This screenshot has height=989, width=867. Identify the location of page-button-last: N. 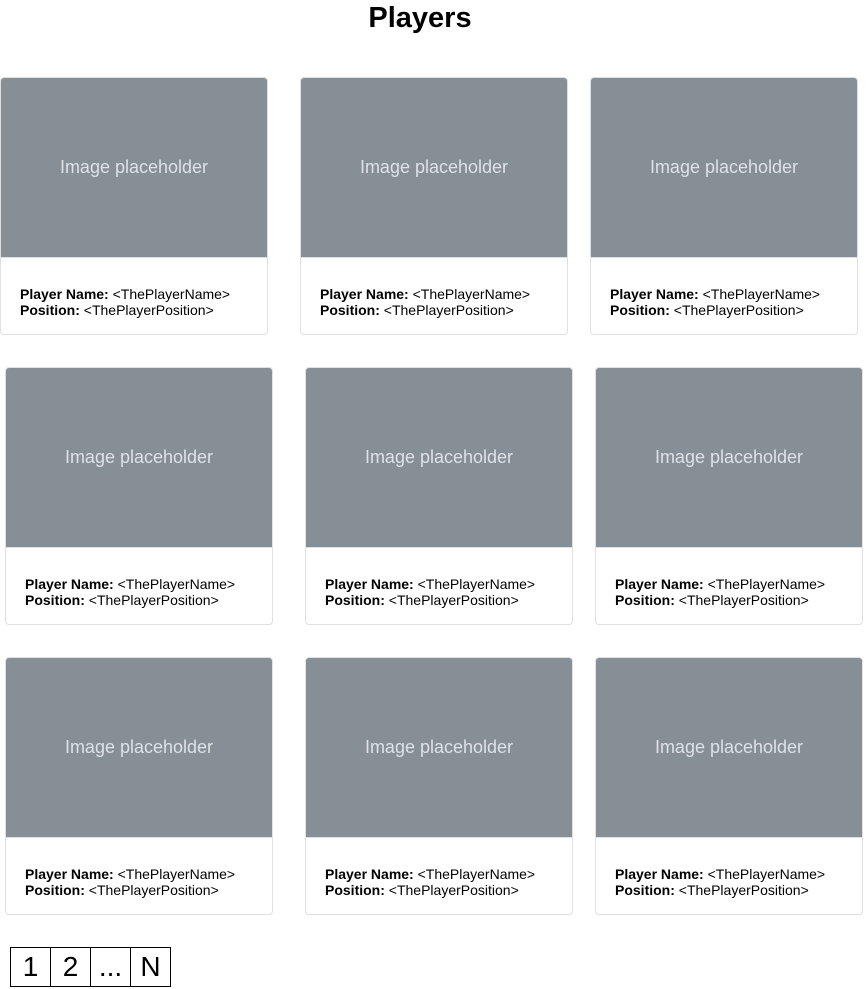
(150, 967).